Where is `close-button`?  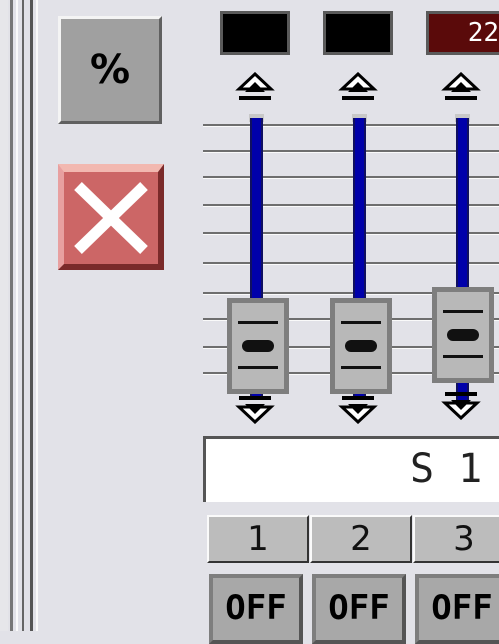
close-button is located at coordinates (111, 217).